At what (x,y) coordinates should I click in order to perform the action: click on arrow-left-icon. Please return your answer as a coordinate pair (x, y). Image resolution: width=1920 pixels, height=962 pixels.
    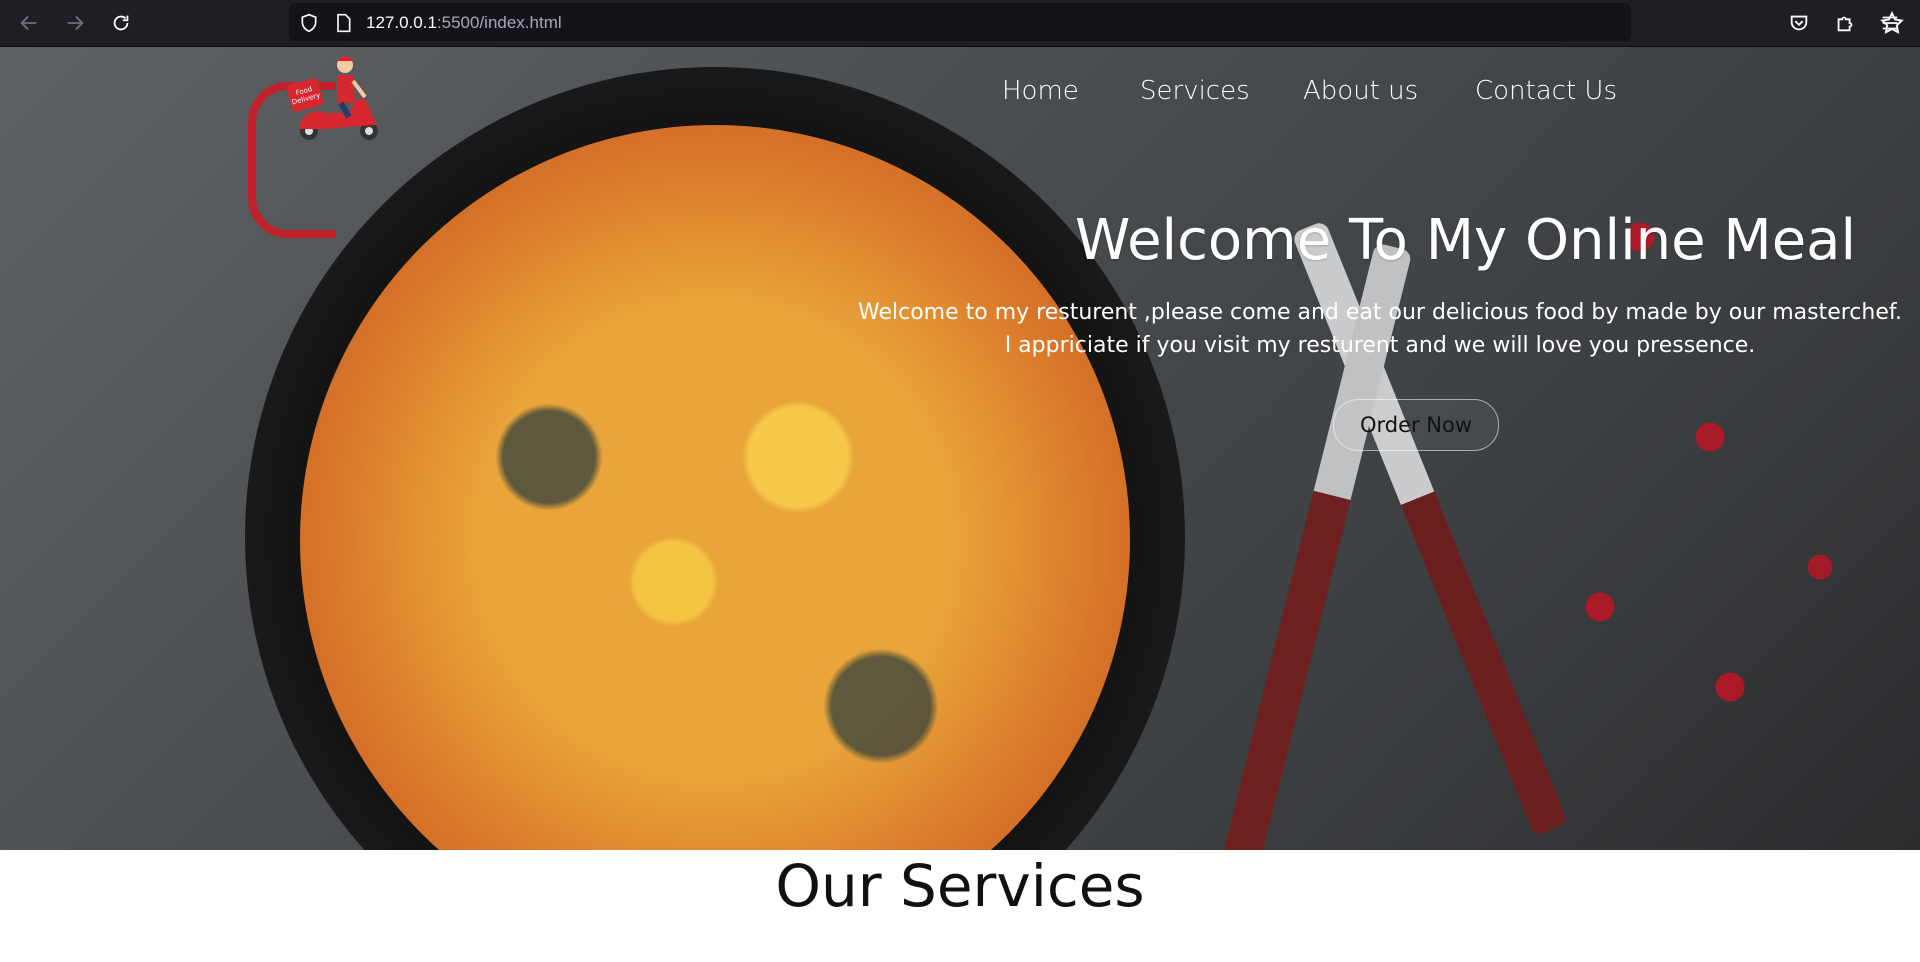
    Looking at the image, I should click on (28, 23).